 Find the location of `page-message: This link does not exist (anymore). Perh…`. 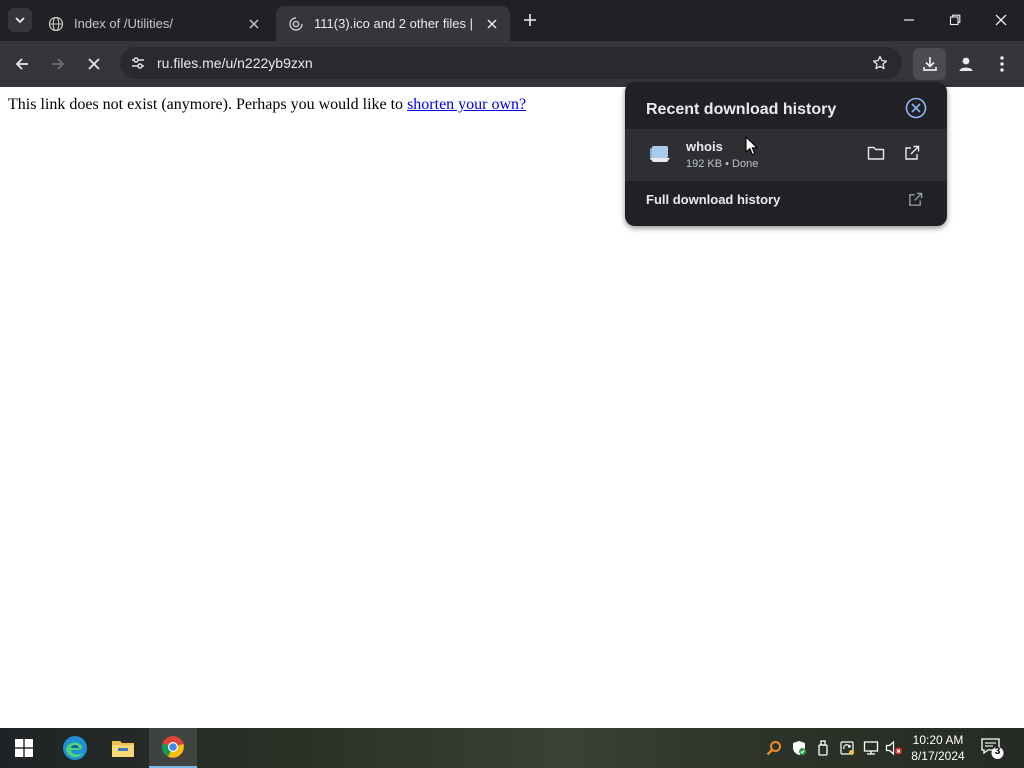

page-message: This link does not exist (anymore). Perh… is located at coordinates (267, 105).